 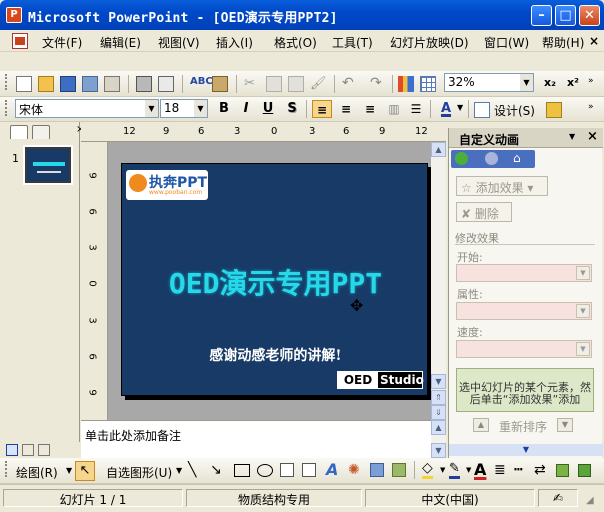 I want to click on line-style-icon: ≣, so click(x=500, y=470).